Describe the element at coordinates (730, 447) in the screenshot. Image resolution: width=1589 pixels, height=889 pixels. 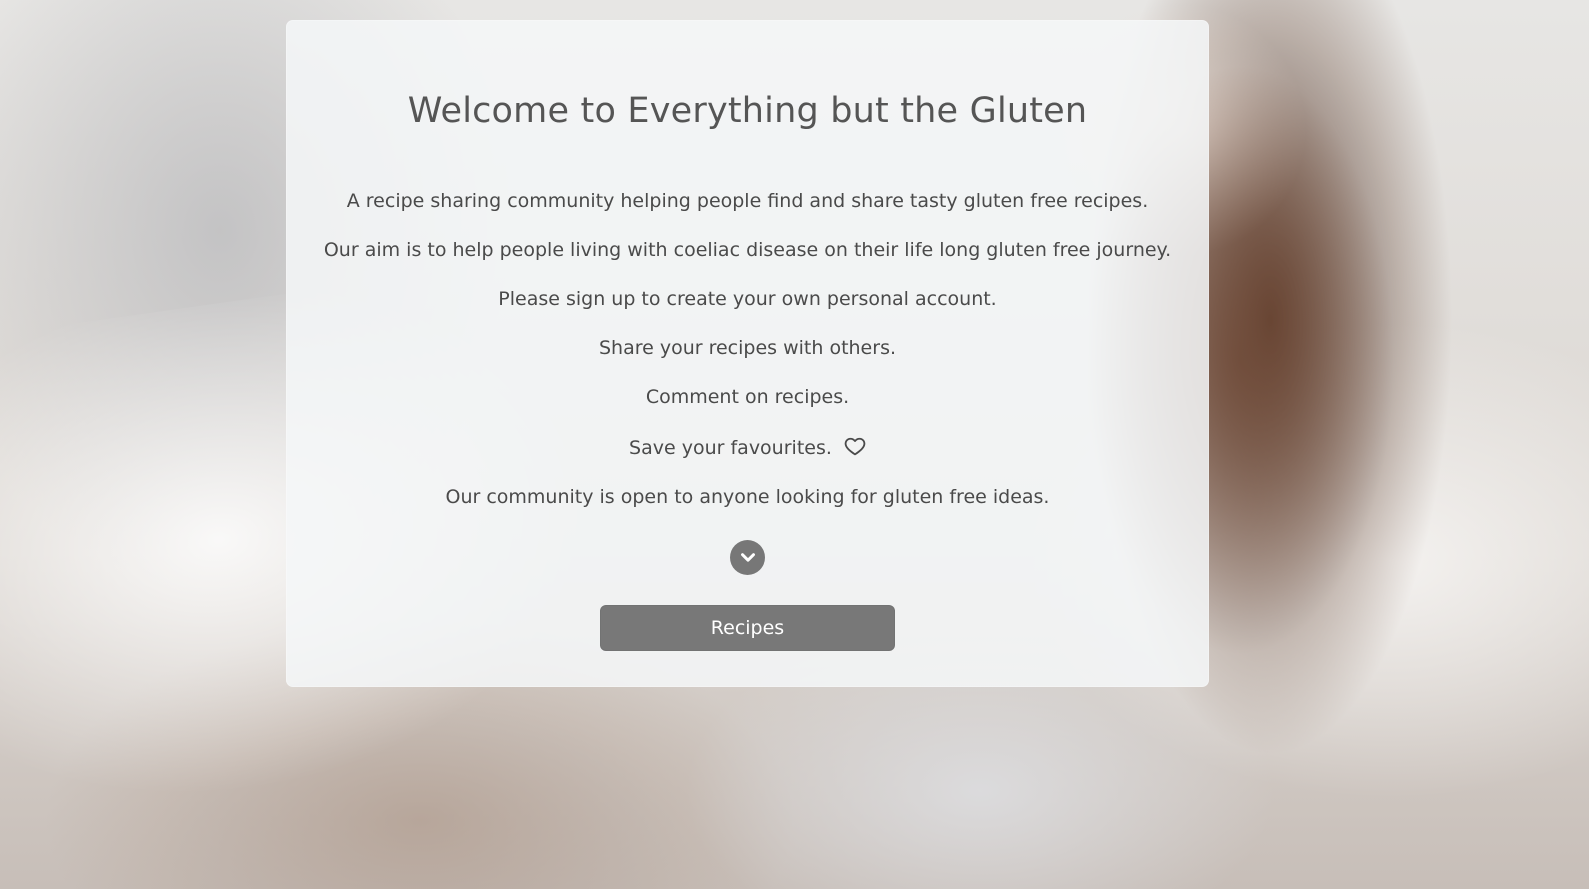
I see `intro-line-6: Save your favourites.` at that location.